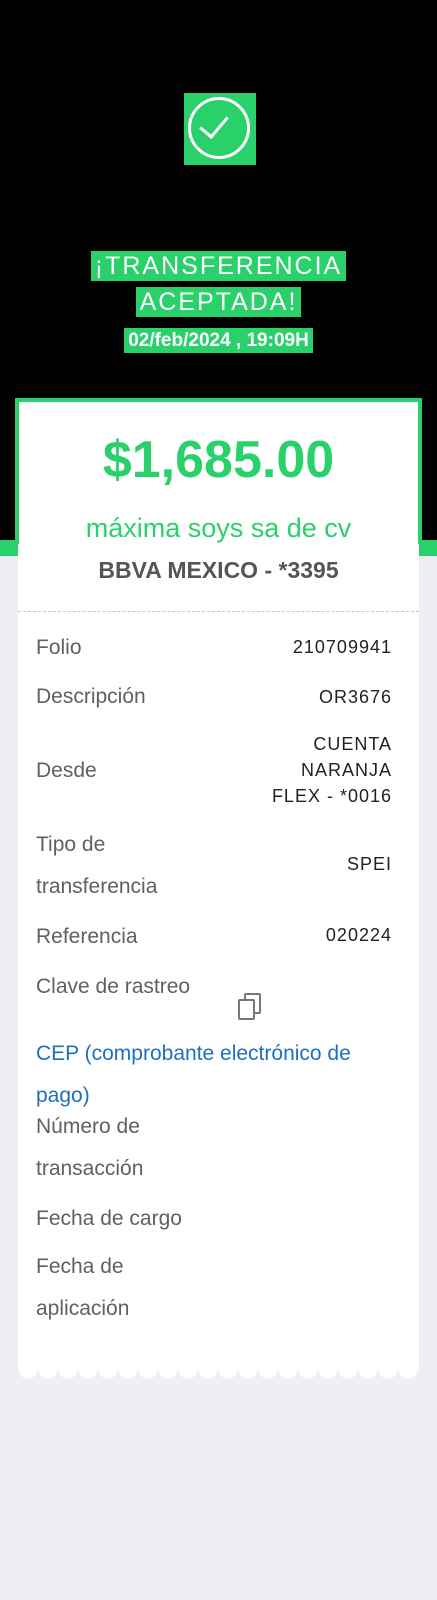  What do you see at coordinates (90, 1168) in the screenshot?
I see `numero-transaccion-label-line2: transacción` at bounding box center [90, 1168].